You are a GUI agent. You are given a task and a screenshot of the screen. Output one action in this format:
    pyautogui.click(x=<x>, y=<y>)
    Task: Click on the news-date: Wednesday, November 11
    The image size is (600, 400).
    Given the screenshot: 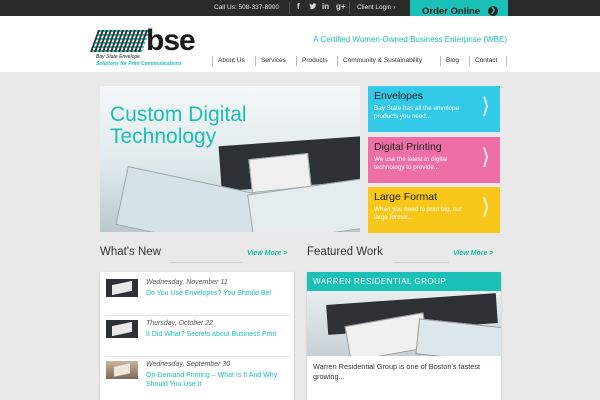 What is the action you would take?
    pyautogui.click(x=187, y=282)
    